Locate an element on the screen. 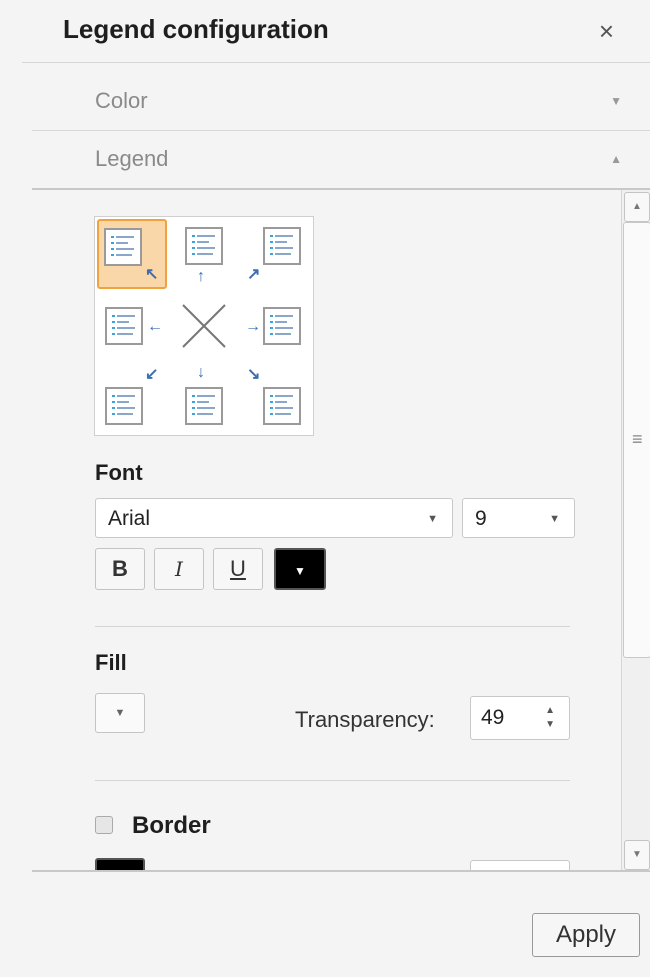 Image resolution: width=650 pixels, height=977 pixels. grip-icon: ≡ is located at coordinates (637, 439).